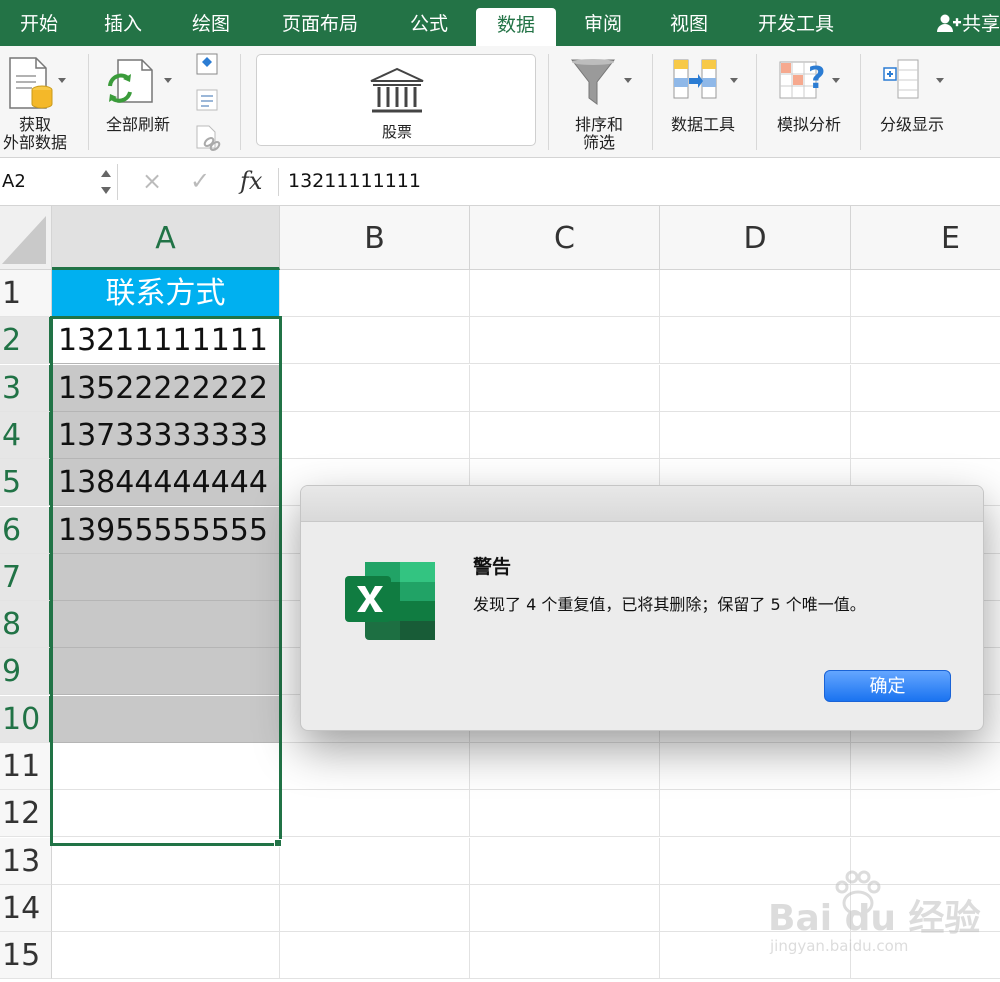  What do you see at coordinates (887, 686) in the screenshot?
I see `ok-button: 确定` at bounding box center [887, 686].